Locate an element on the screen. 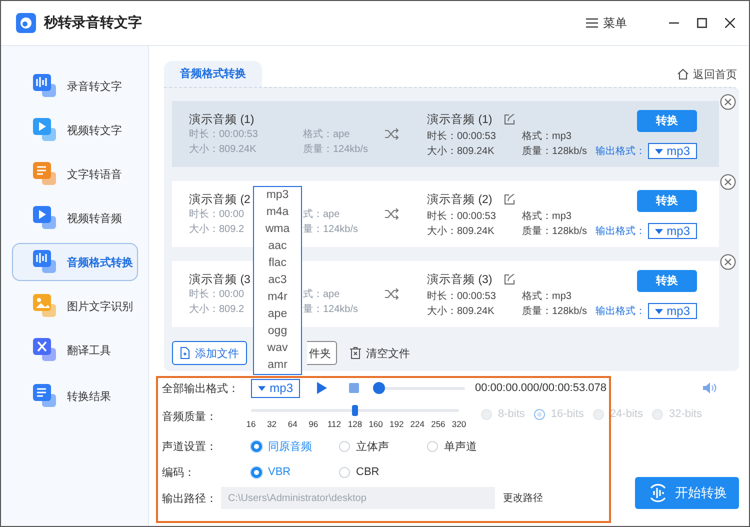 This screenshot has width=750, height=527. tab: 音频格式转换 is located at coordinates (213, 74).